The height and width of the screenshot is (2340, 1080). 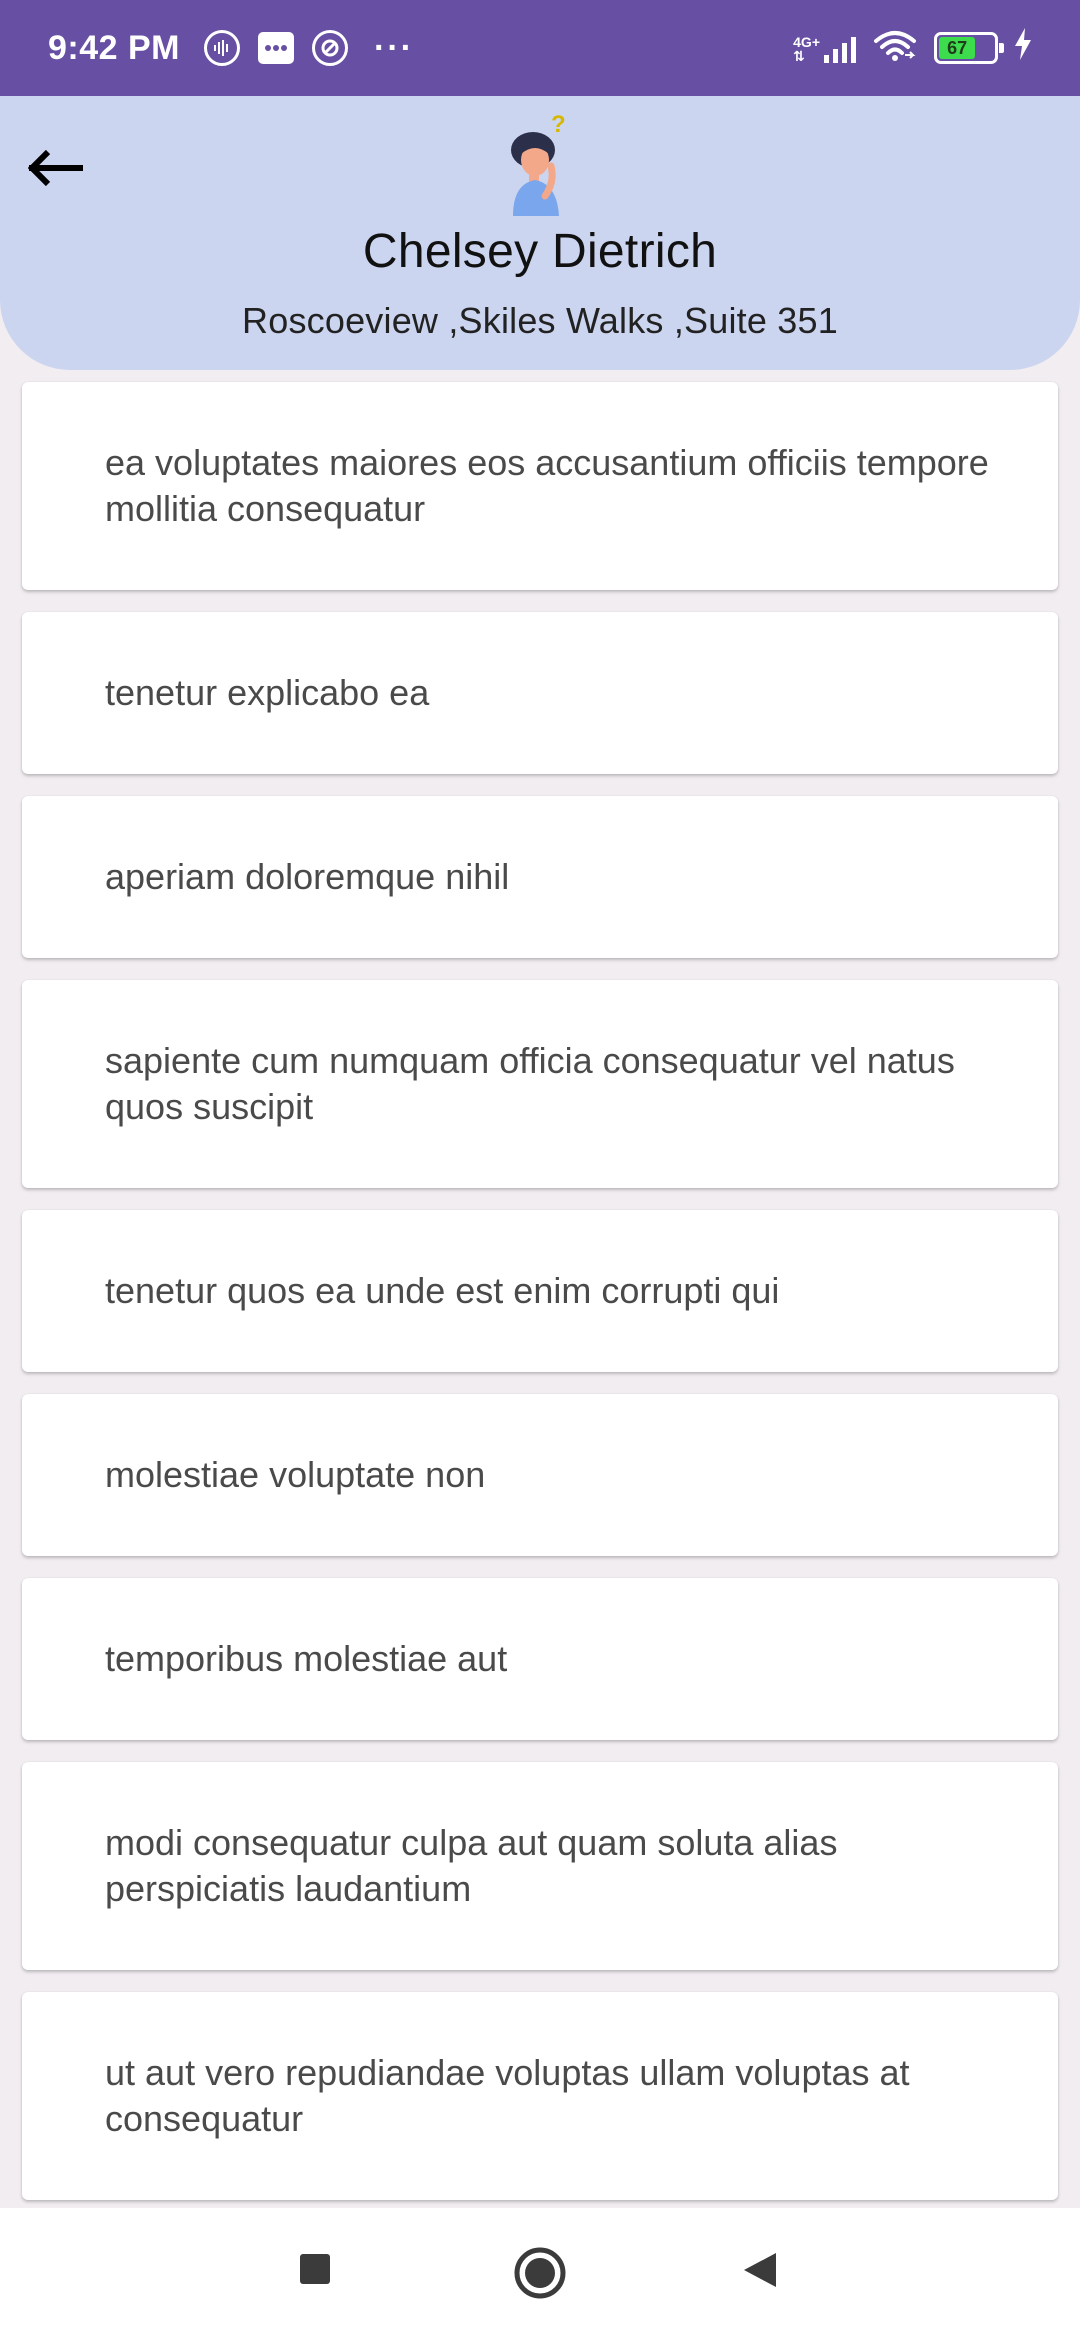 I want to click on square-icon, so click(x=315, y=2269).